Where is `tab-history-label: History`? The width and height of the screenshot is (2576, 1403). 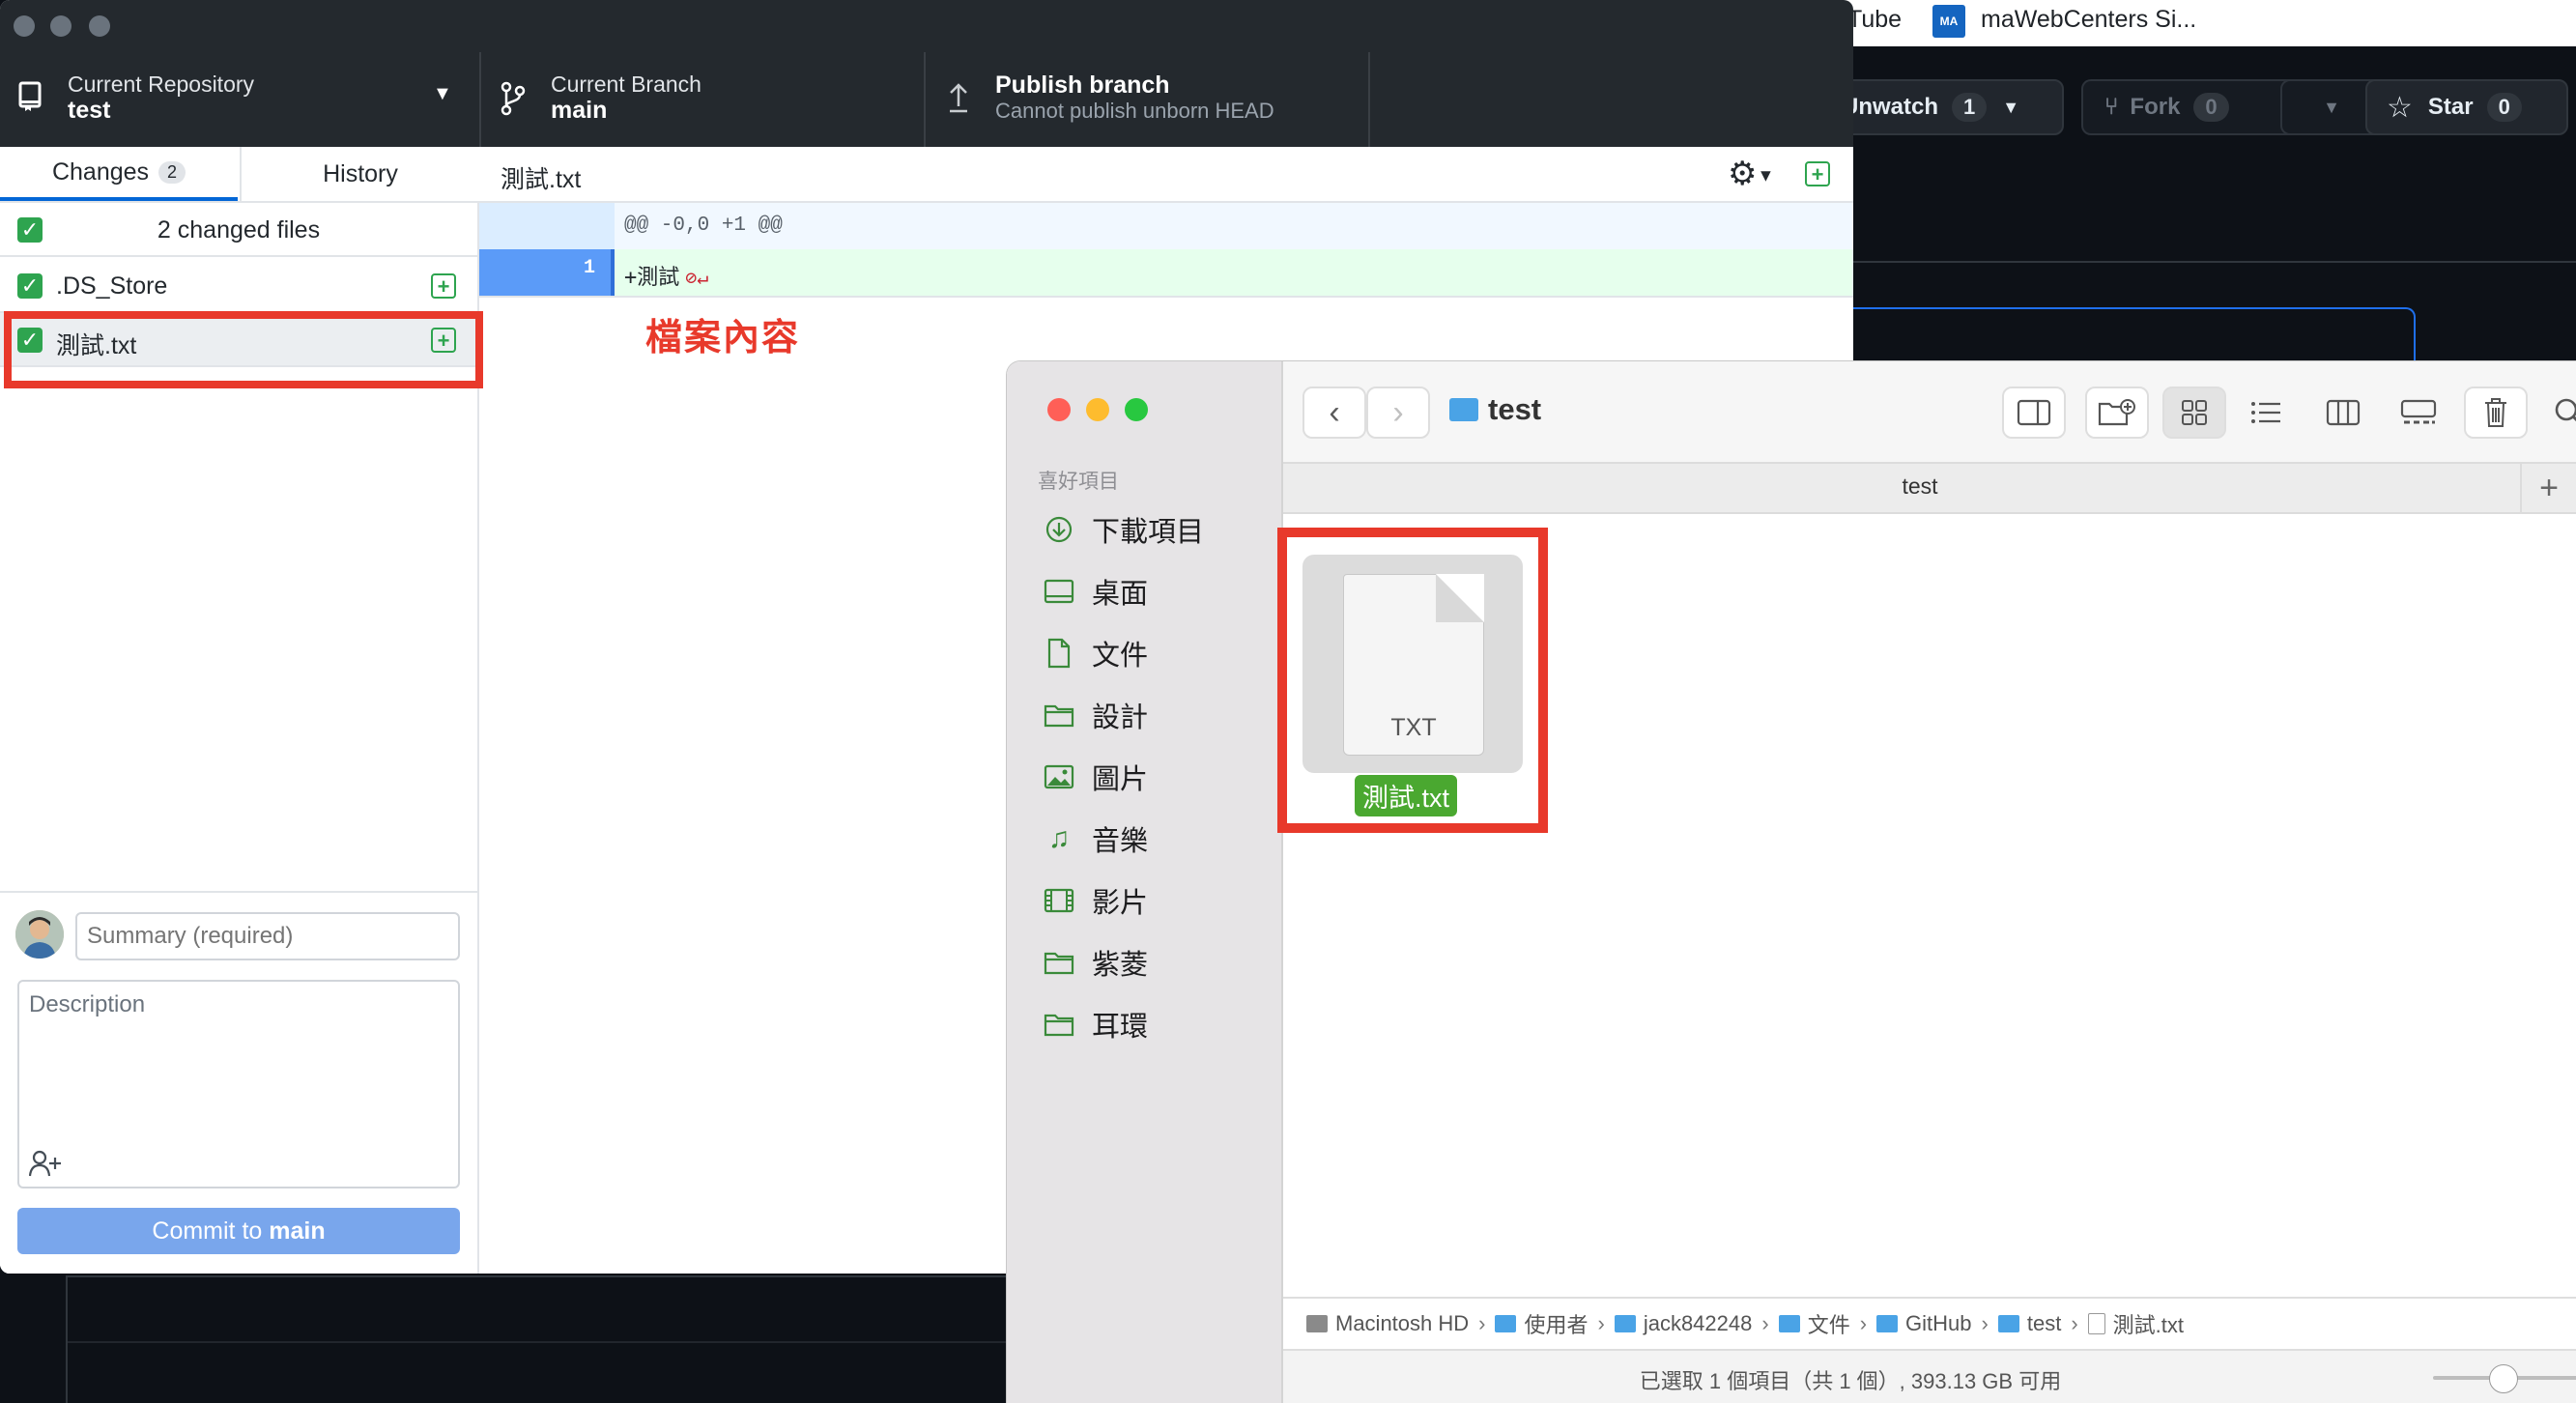 tab-history-label: History is located at coordinates (360, 173).